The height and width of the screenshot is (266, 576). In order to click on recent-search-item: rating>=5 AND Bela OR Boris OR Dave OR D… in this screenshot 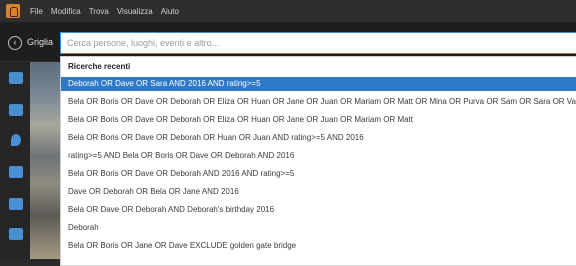, I will do `click(318, 156)`.